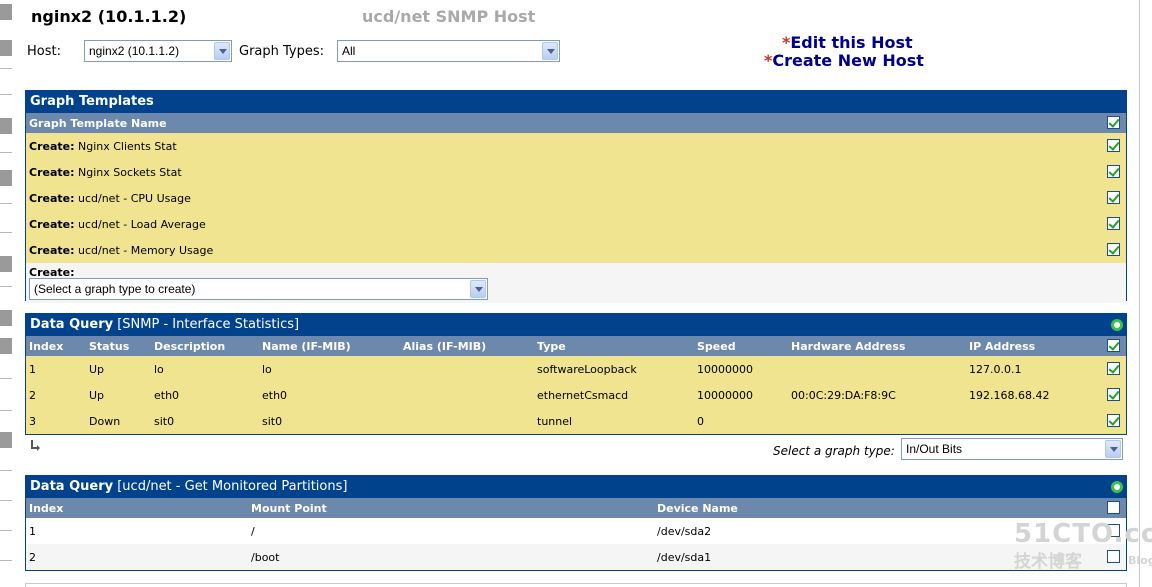 This screenshot has height=587, width=1152. Describe the element at coordinates (134, 51) in the screenshot. I see `host-select-value: nginx2 (10.1.1.2)` at that location.